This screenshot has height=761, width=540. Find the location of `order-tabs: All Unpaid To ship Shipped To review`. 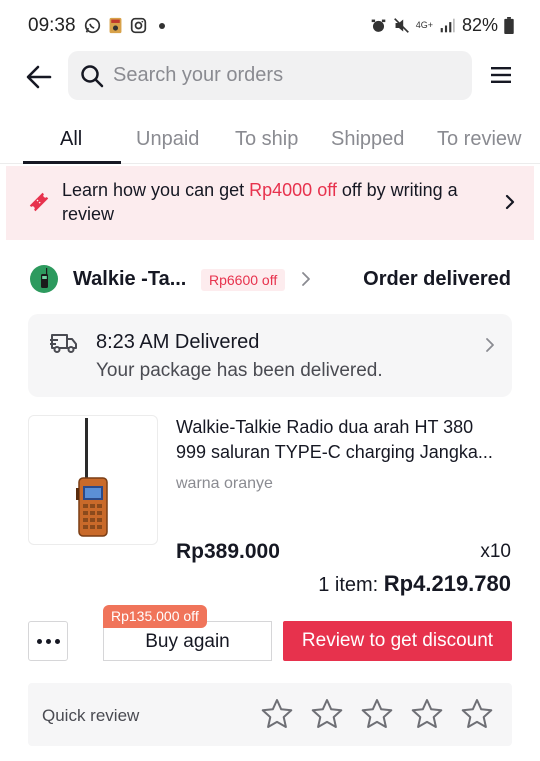

order-tabs: All Unpaid To ship Shipped To review is located at coordinates (270, 141).